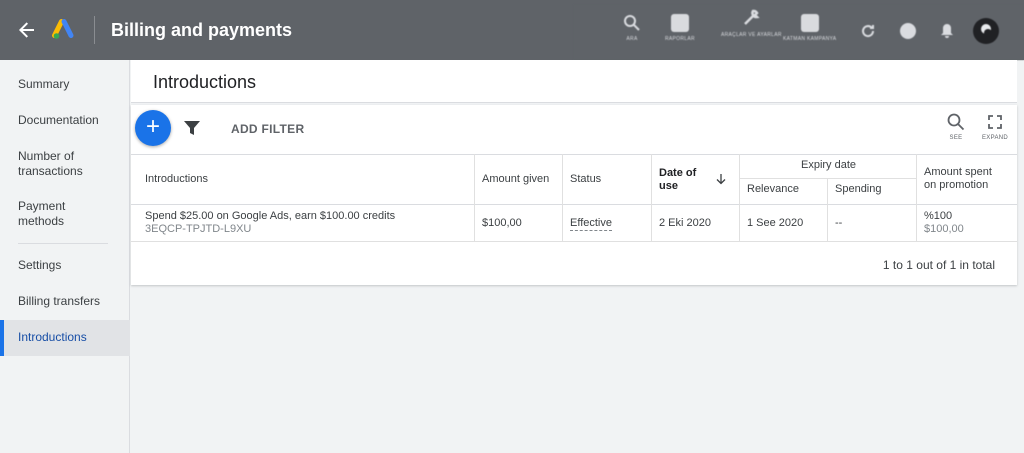 Image resolution: width=1024 pixels, height=453 pixels. What do you see at coordinates (267, 129) in the screenshot?
I see `add-filter-button: ADD FILTER` at bounding box center [267, 129].